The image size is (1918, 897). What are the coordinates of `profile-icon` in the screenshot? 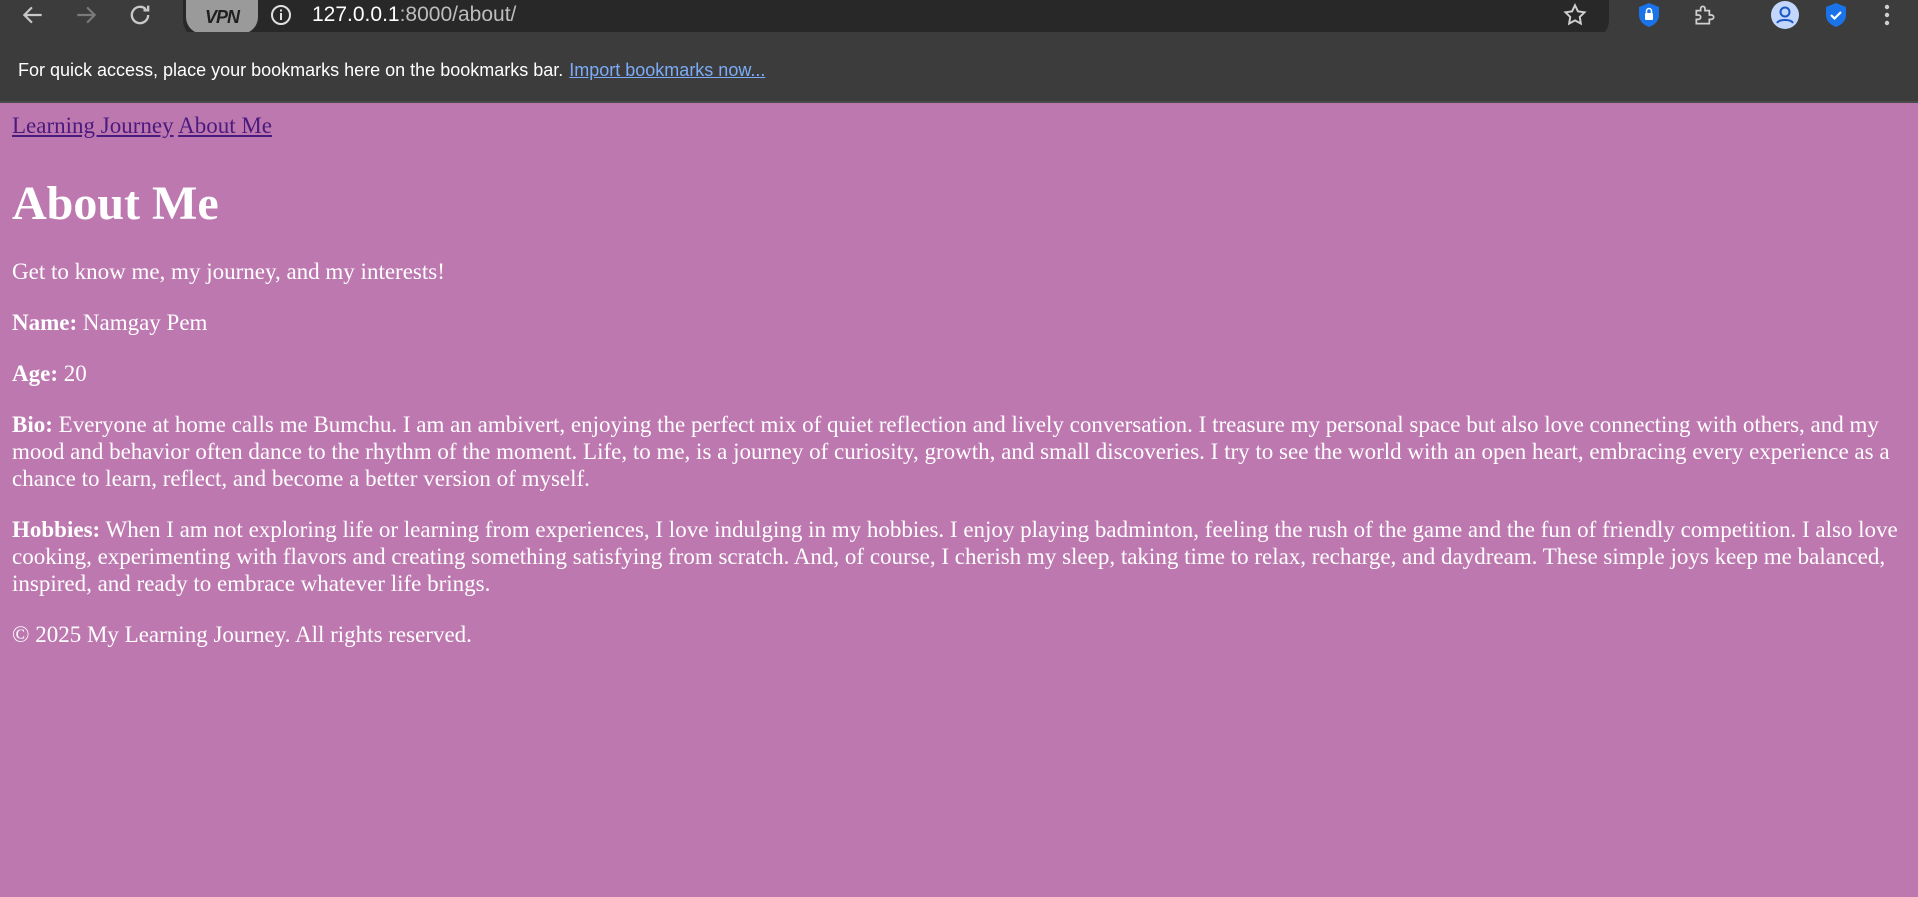 It's located at (1785, 15).